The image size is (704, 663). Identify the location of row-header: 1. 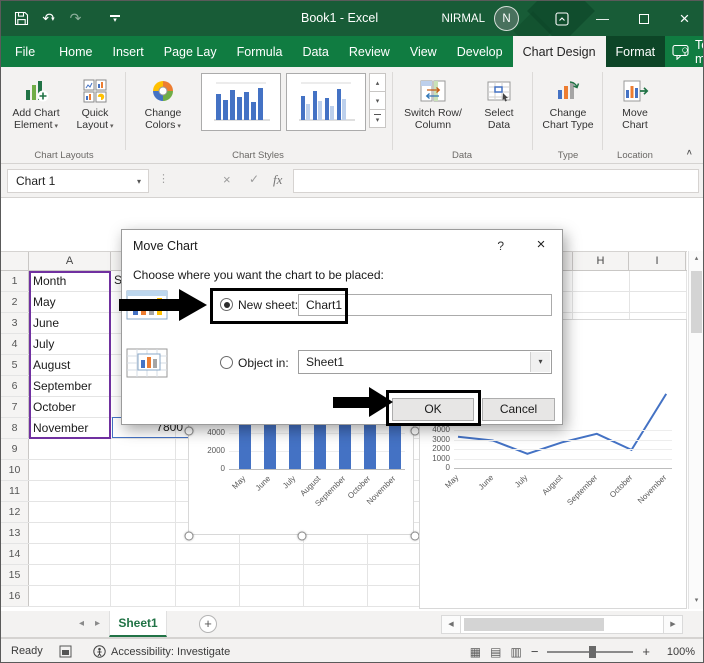
(15, 281).